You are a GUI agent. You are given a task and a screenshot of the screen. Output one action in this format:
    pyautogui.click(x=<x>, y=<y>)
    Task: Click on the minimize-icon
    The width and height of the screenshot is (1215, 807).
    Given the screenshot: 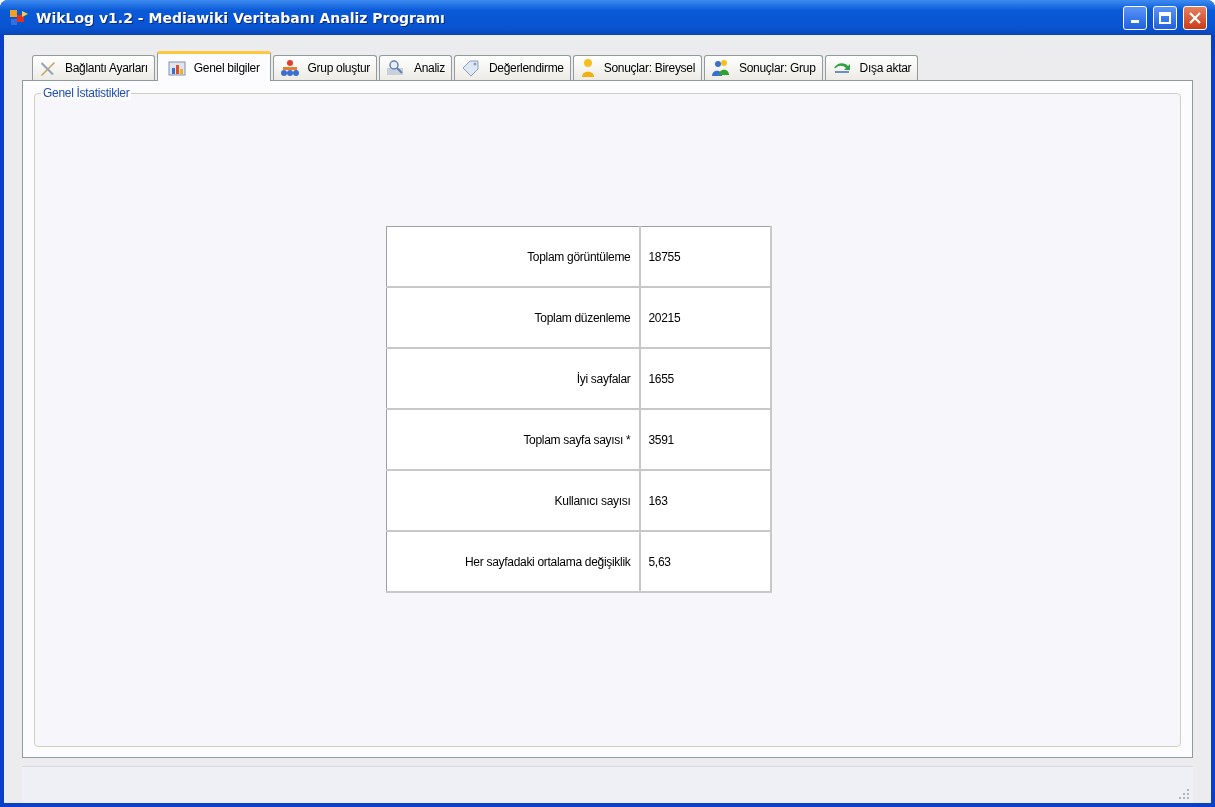 What is the action you would take?
    pyautogui.click(x=1135, y=21)
    